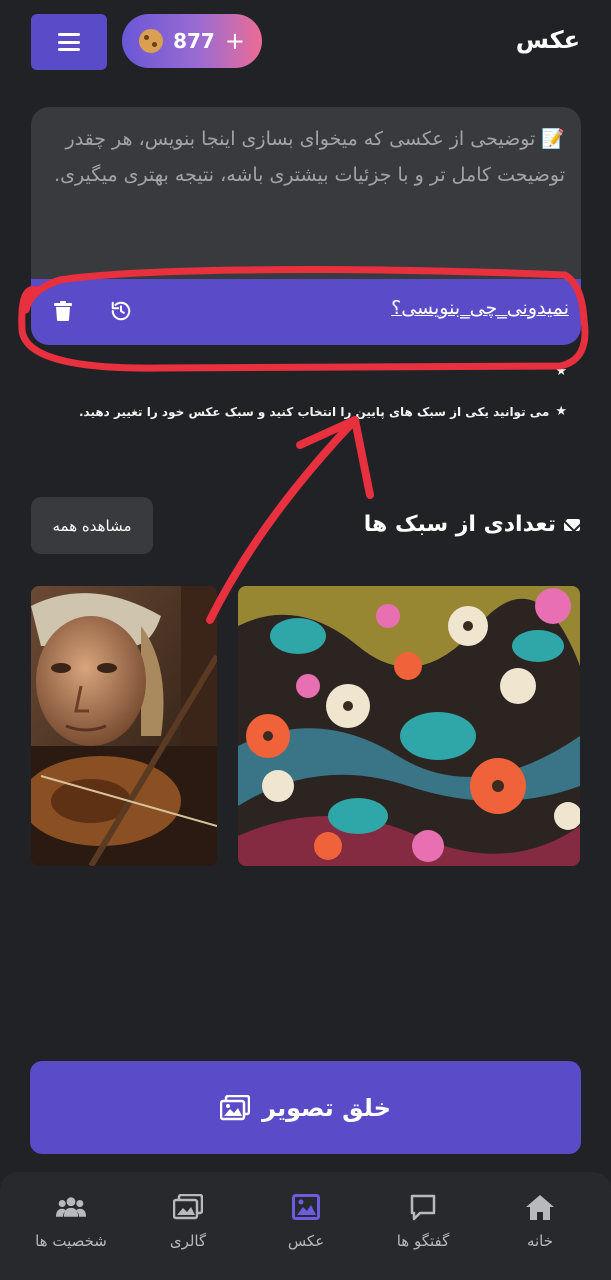 Image resolution: width=611 pixels, height=1280 pixels. I want to click on nav-item-home: خانه, so click(540, 1221).